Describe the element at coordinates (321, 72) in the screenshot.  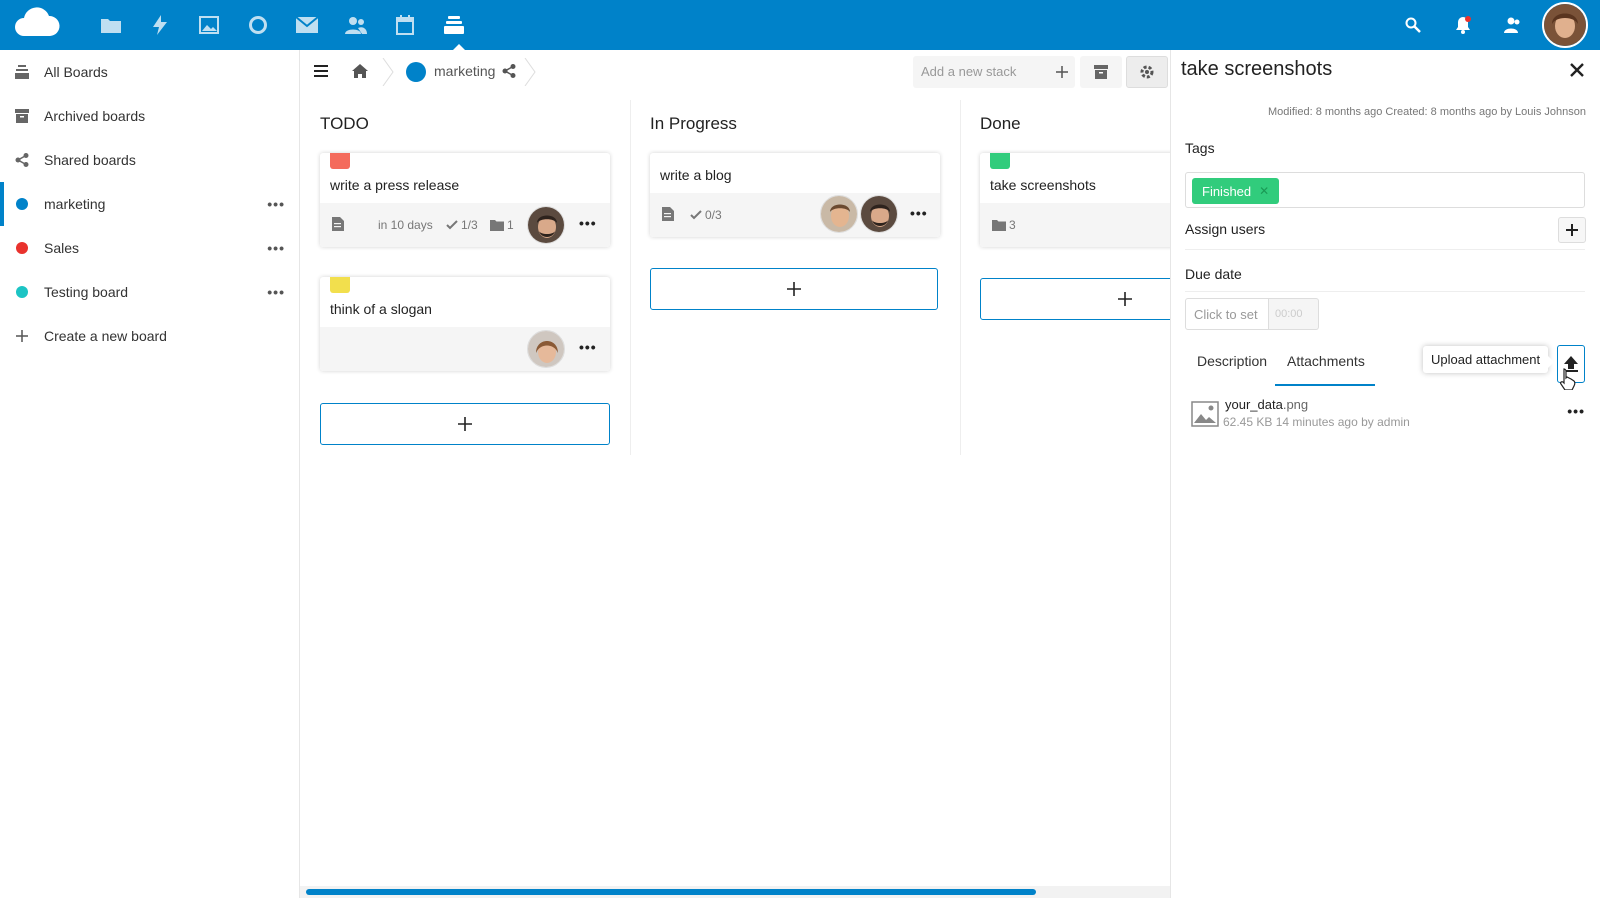
I see `menu-toggle-icon` at that location.